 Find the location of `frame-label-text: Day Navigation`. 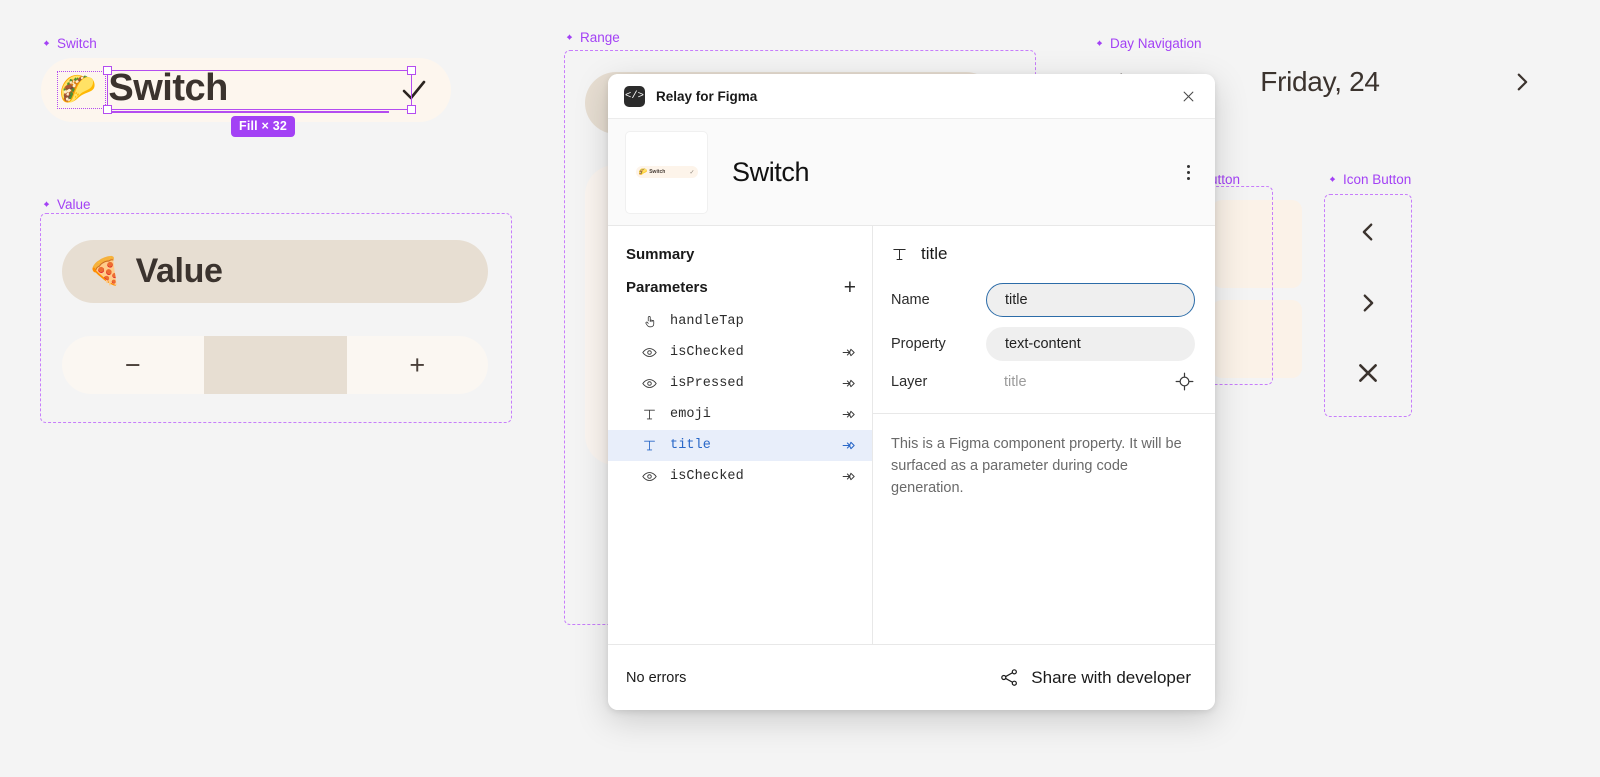

frame-label-text: Day Navigation is located at coordinates (1156, 43).